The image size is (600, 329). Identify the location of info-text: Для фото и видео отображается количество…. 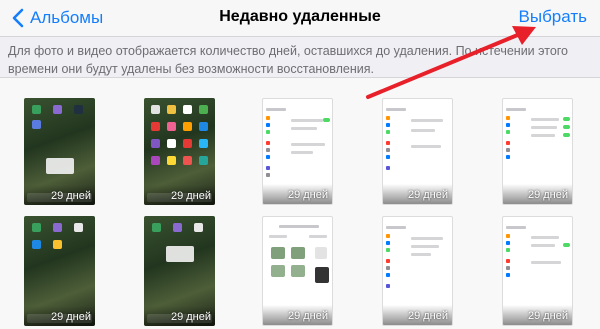
(288, 60).